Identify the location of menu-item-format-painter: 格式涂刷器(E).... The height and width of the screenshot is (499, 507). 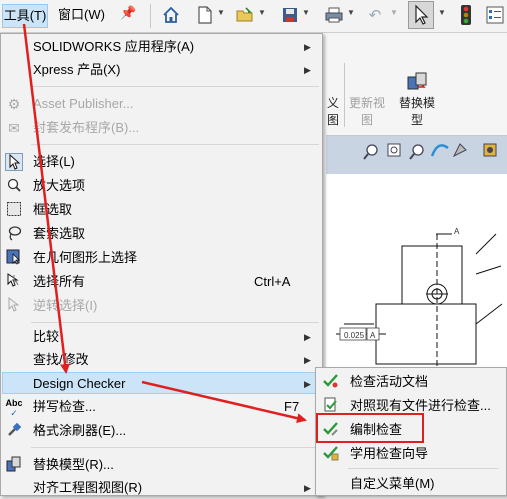
(161, 431).